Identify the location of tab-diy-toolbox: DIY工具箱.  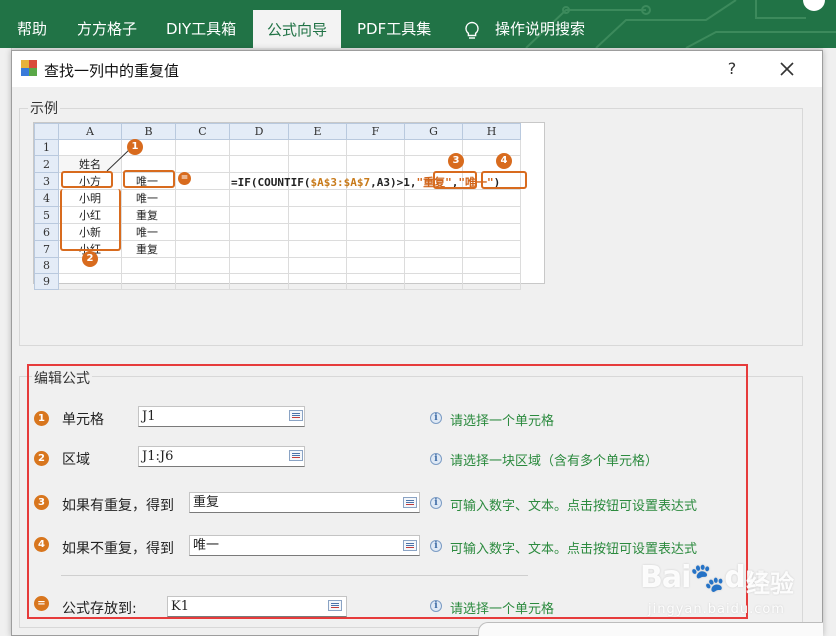
(201, 24).